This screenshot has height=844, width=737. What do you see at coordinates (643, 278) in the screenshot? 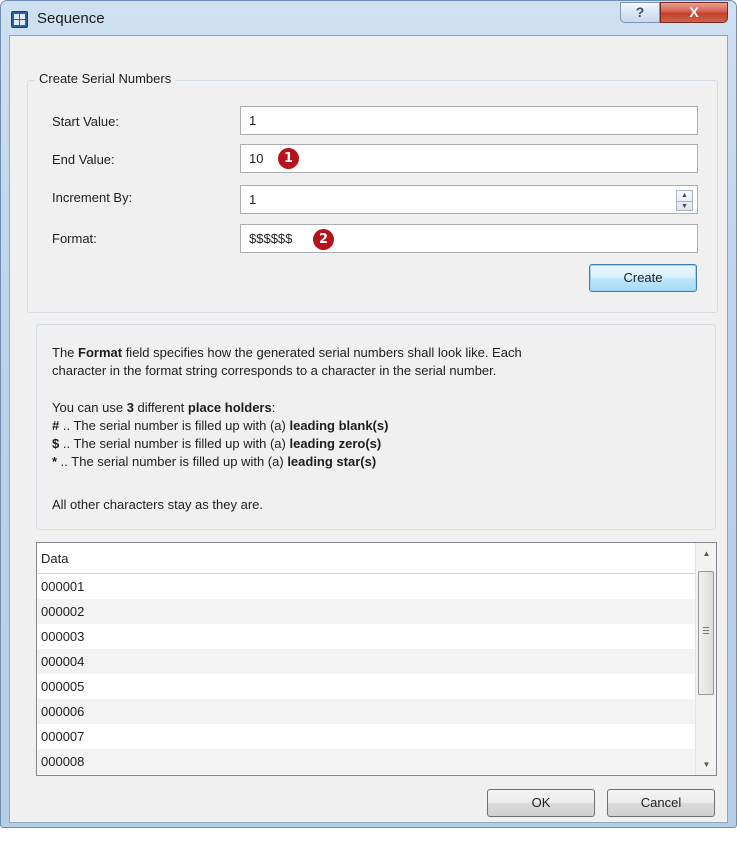
I see `create-button: Create` at bounding box center [643, 278].